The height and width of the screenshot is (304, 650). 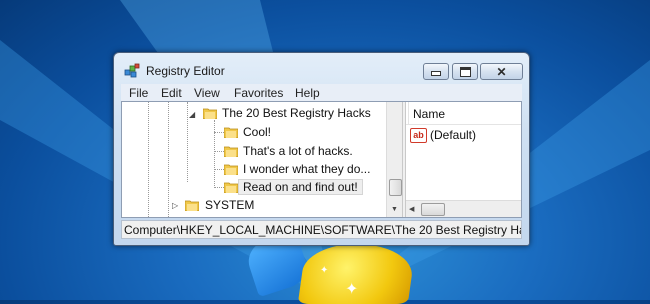 What do you see at coordinates (298, 151) in the screenshot?
I see `tree-node-label: That's a lot of hacks.` at bounding box center [298, 151].